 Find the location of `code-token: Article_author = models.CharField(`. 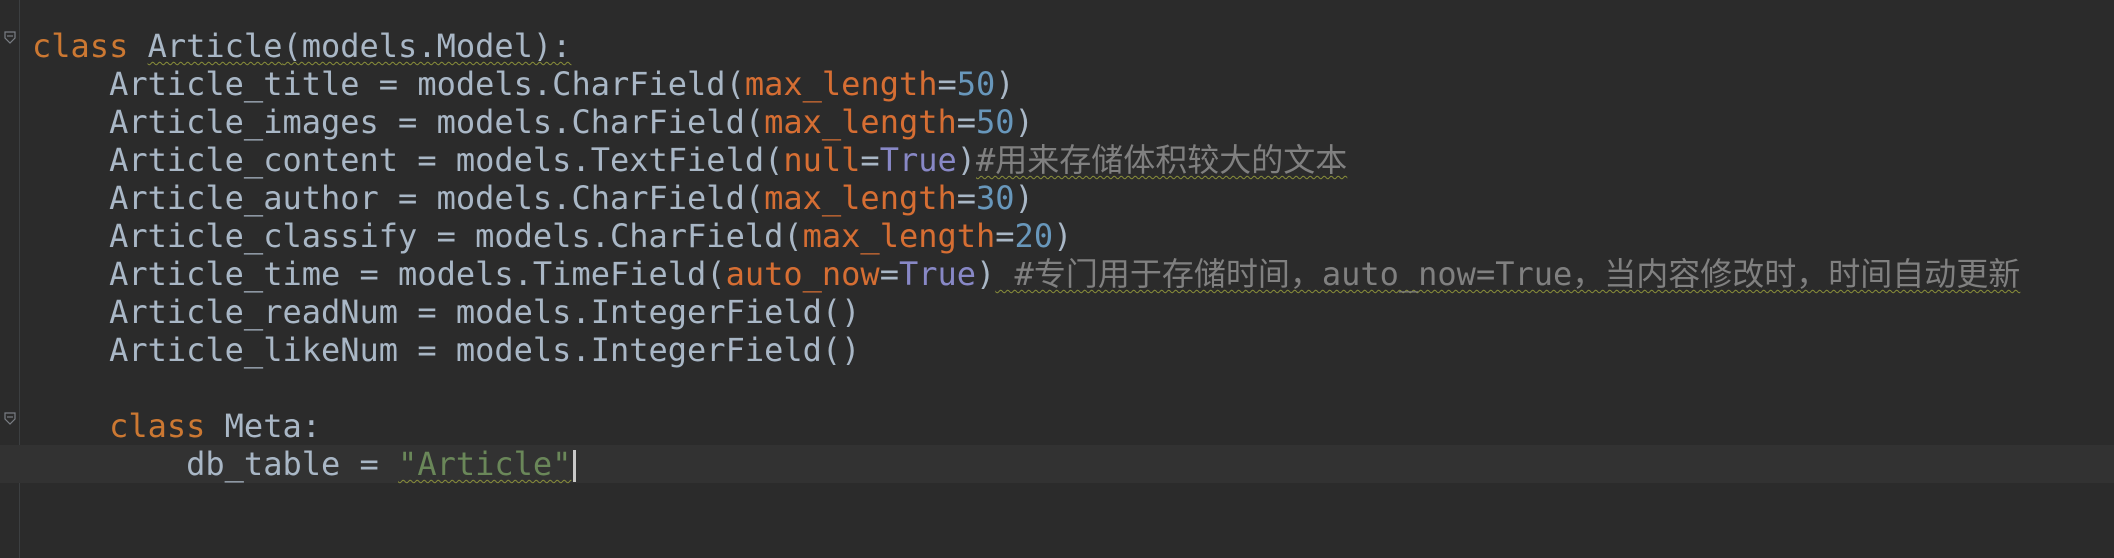

code-token: Article_author = models.CharField( is located at coordinates (437, 198).